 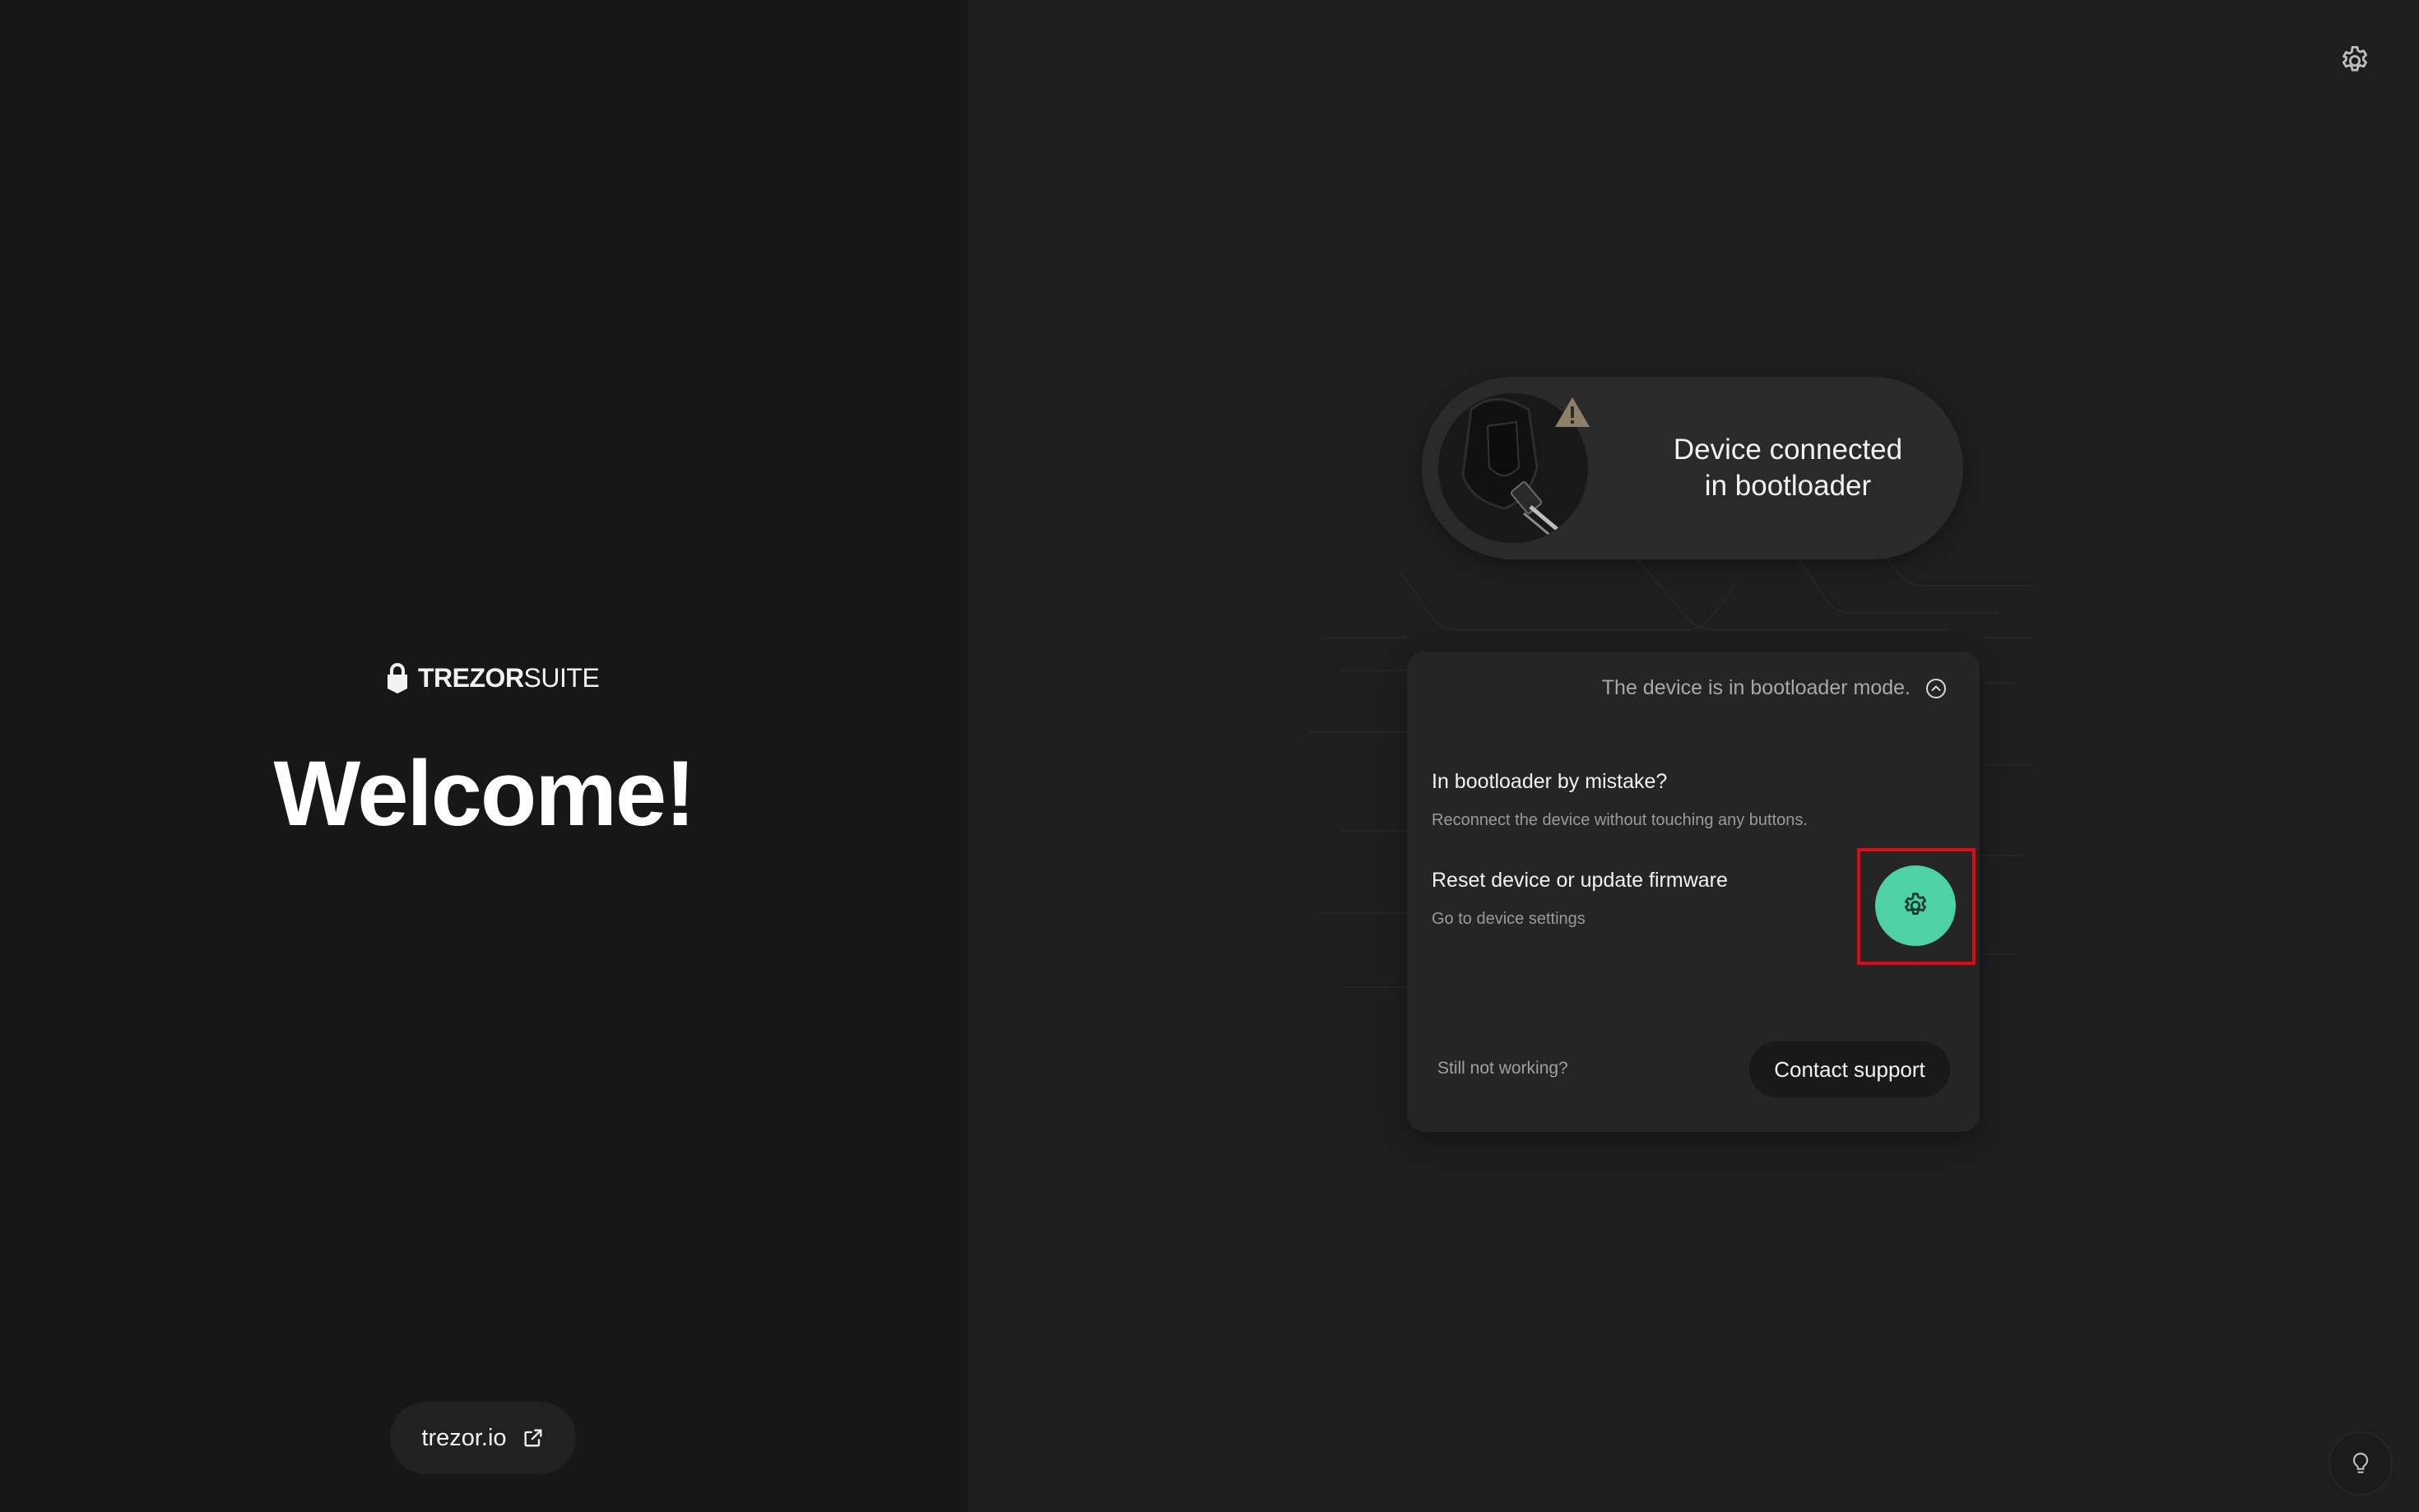 I want to click on status-line-1: Device connected, so click(x=1788, y=450).